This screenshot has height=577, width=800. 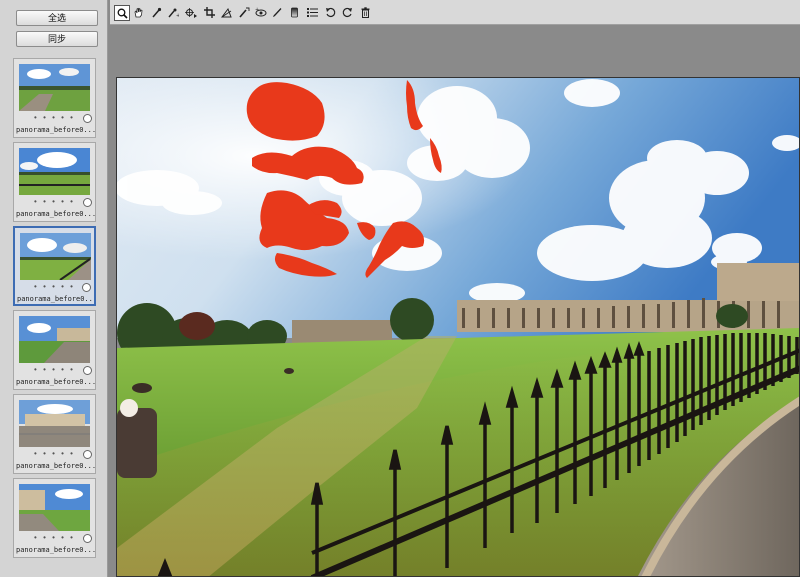 What do you see at coordinates (226, 12) in the screenshot?
I see `straighten-icon` at bounding box center [226, 12].